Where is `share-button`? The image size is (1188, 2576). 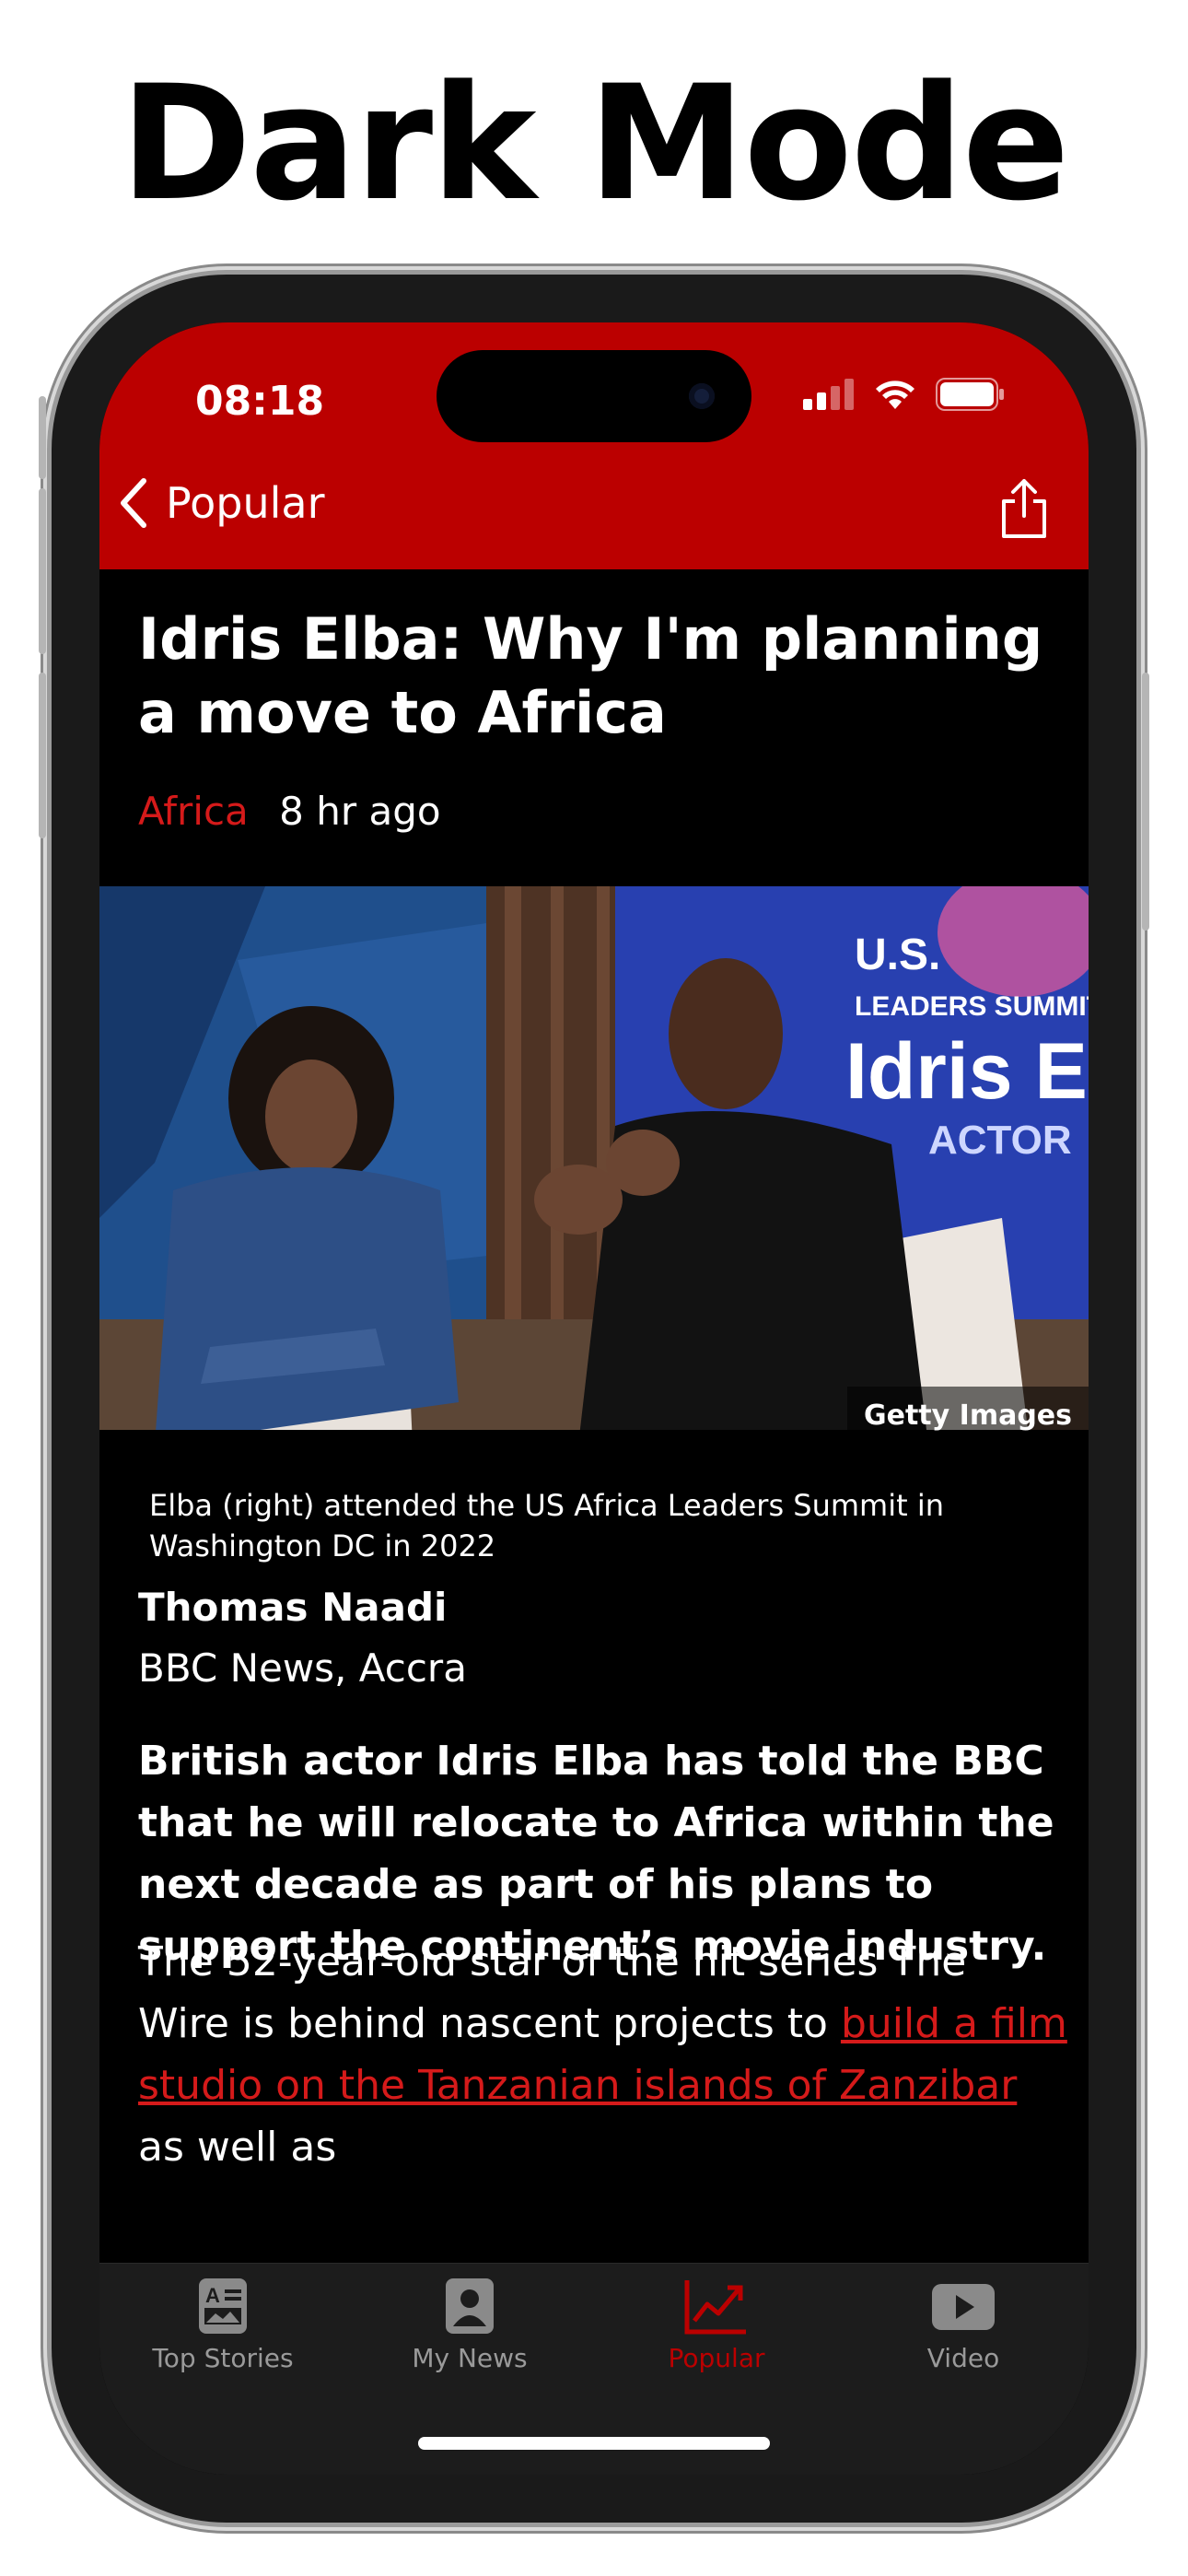 share-button is located at coordinates (1024, 510).